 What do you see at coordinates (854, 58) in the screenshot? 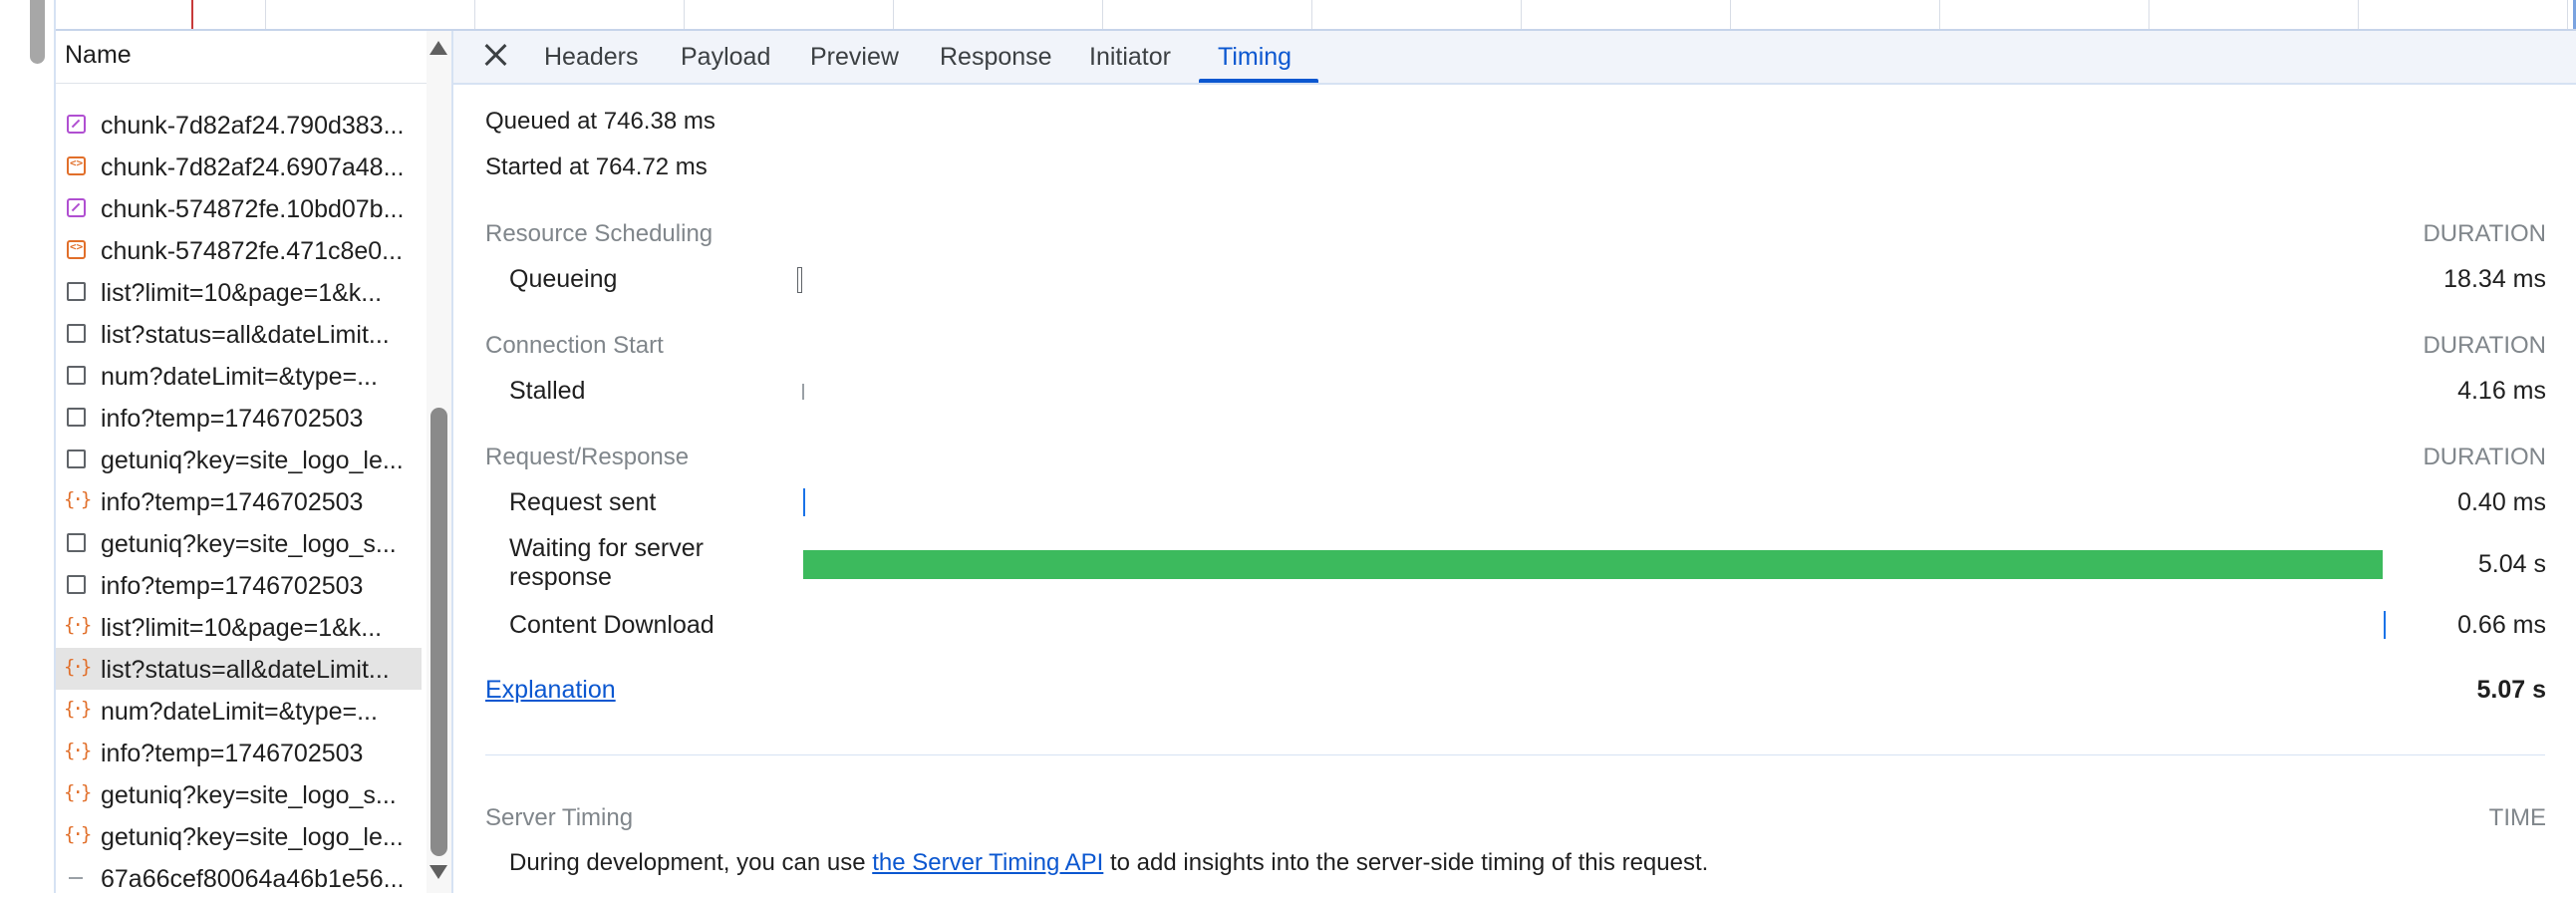
I see `tab-preview: Preview` at bounding box center [854, 58].